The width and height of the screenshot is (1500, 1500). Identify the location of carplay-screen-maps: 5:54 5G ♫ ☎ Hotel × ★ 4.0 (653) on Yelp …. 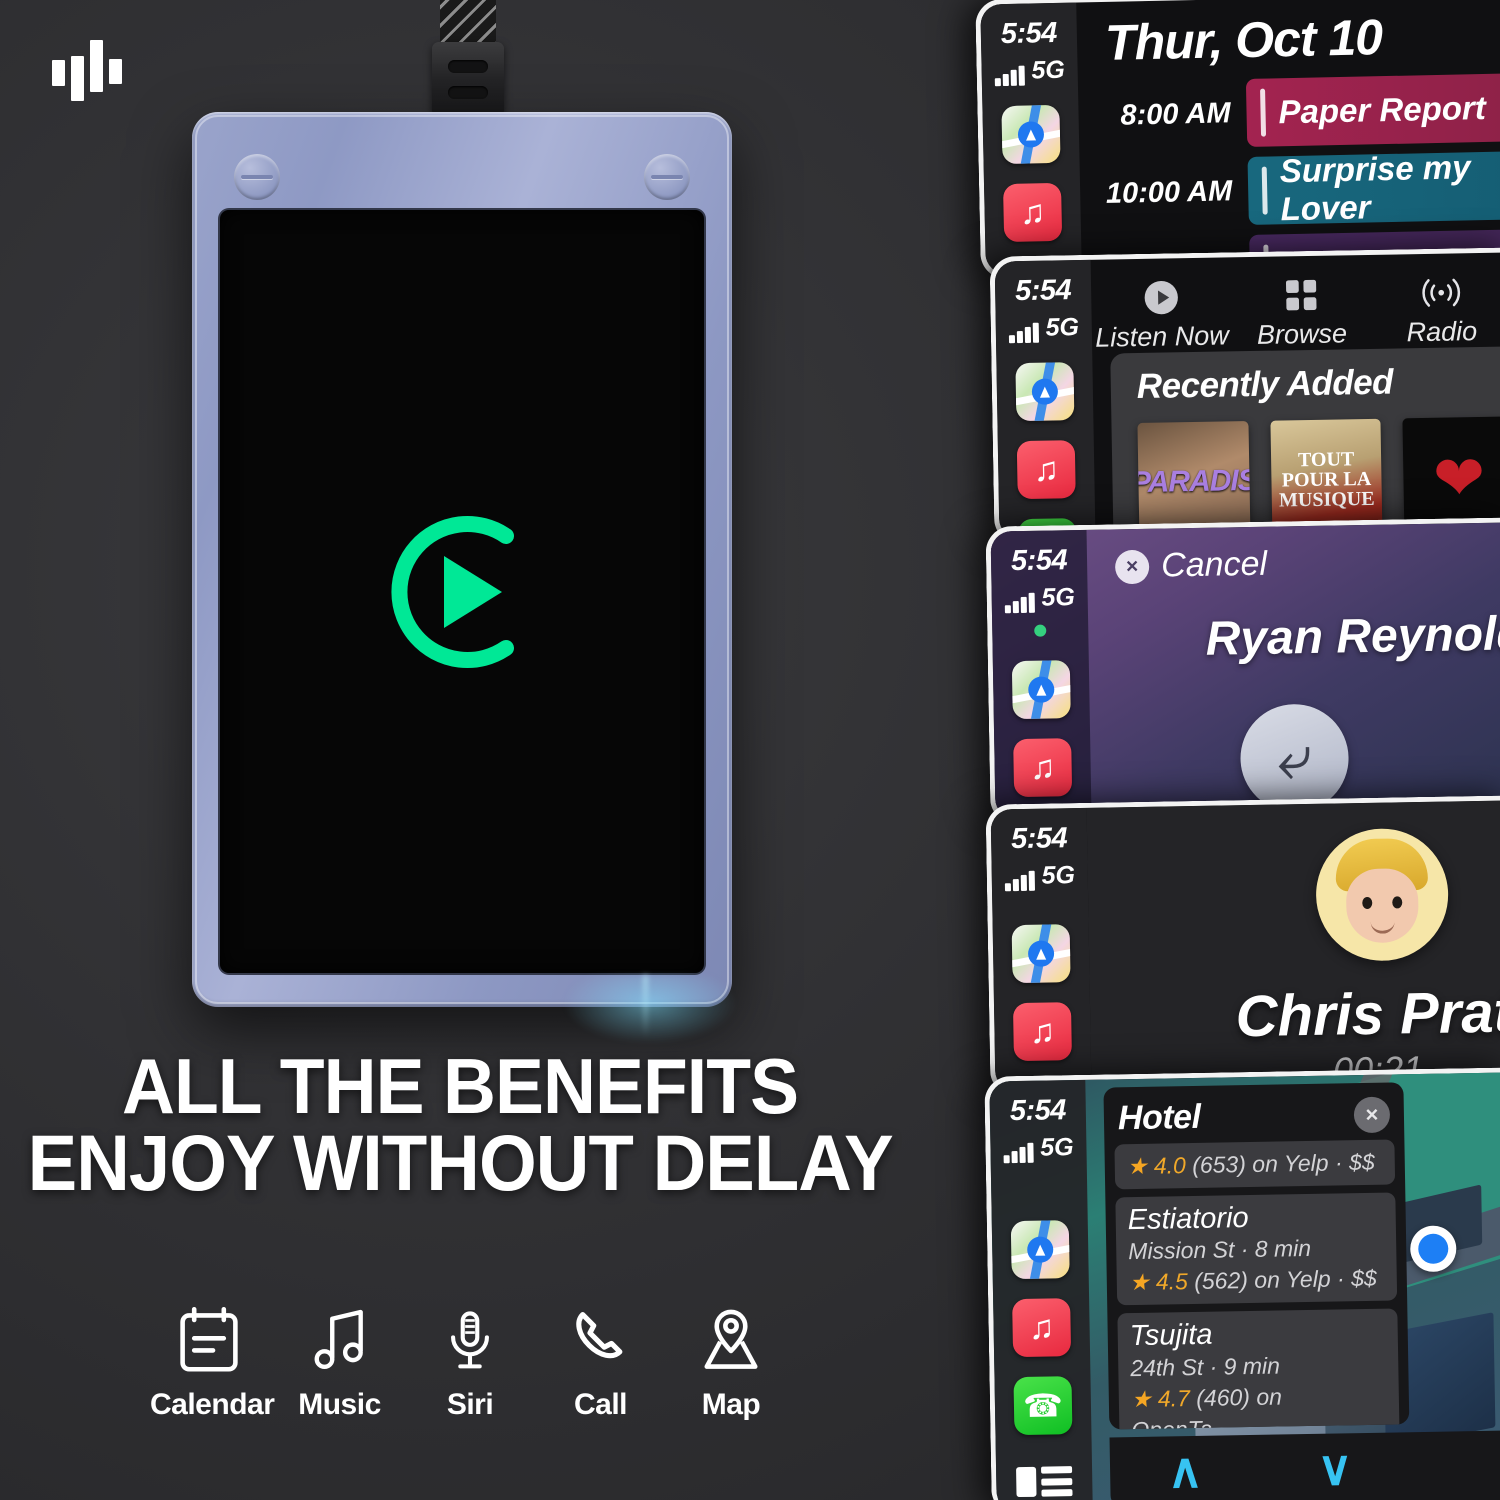
(1242, 1283).